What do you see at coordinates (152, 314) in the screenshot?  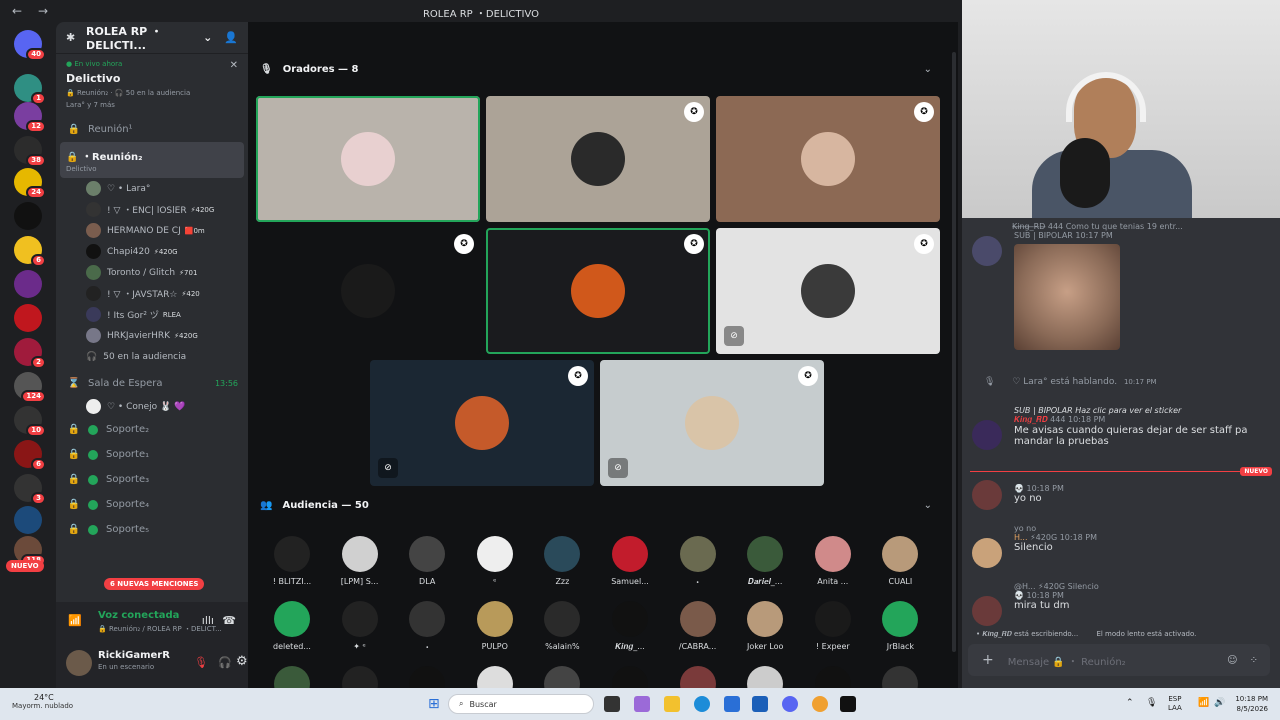 I see `stage-member: ! Its Gor² ヅ RLEA` at bounding box center [152, 314].